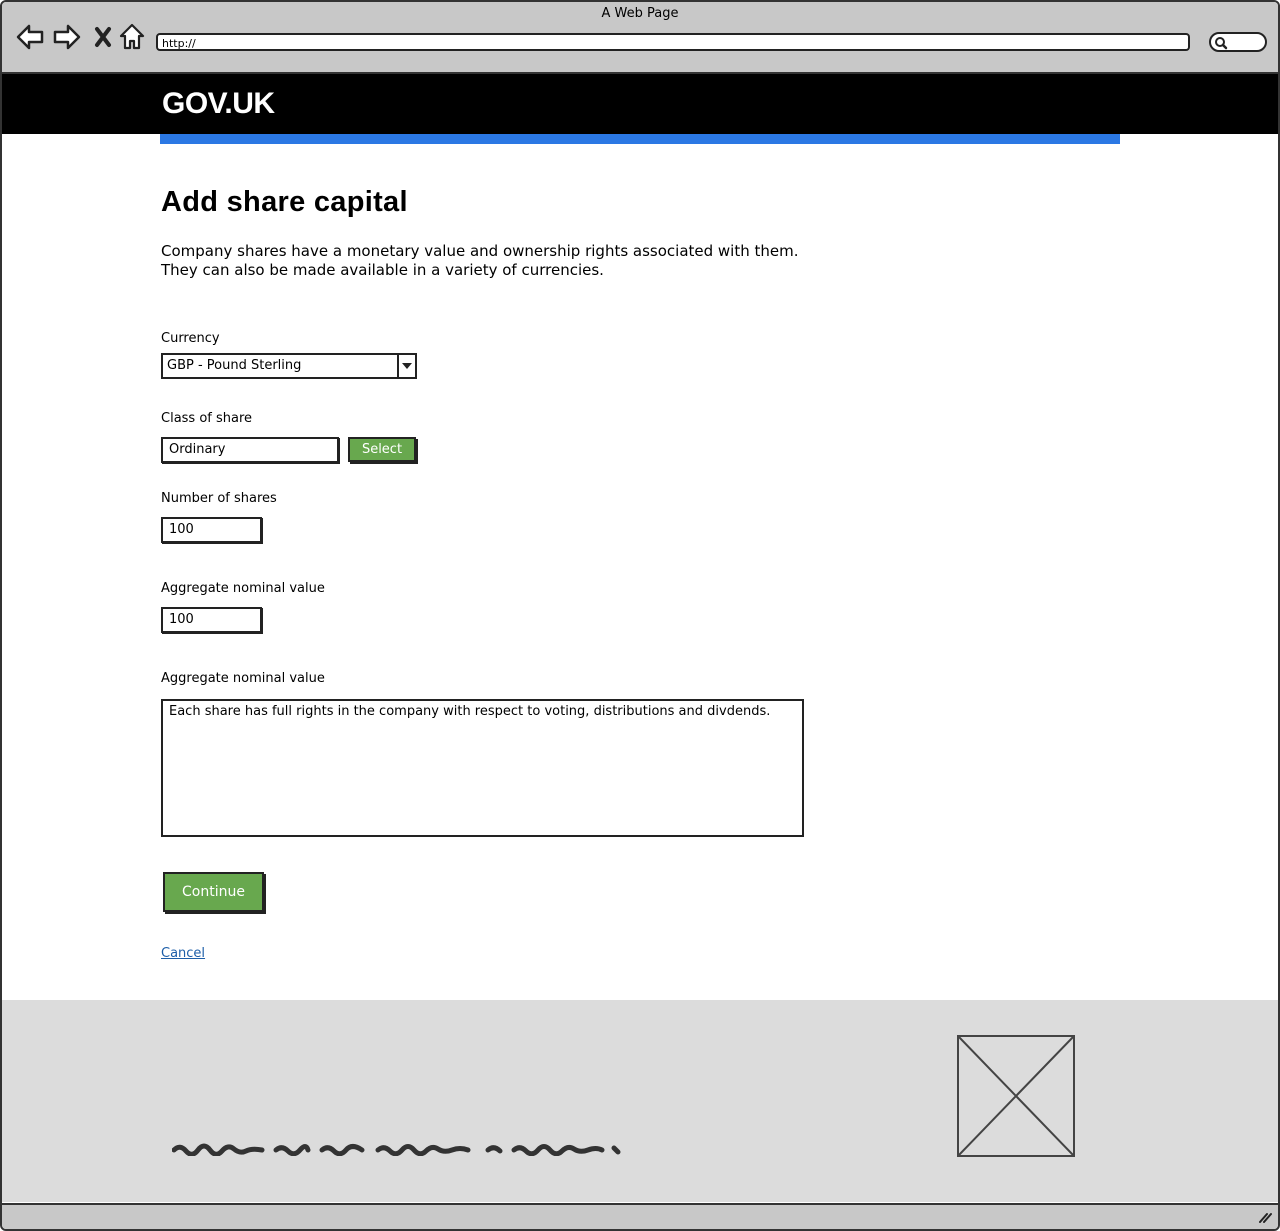 This screenshot has width=1280, height=1231. I want to click on image-placeholder-icon, so click(1016, 1096).